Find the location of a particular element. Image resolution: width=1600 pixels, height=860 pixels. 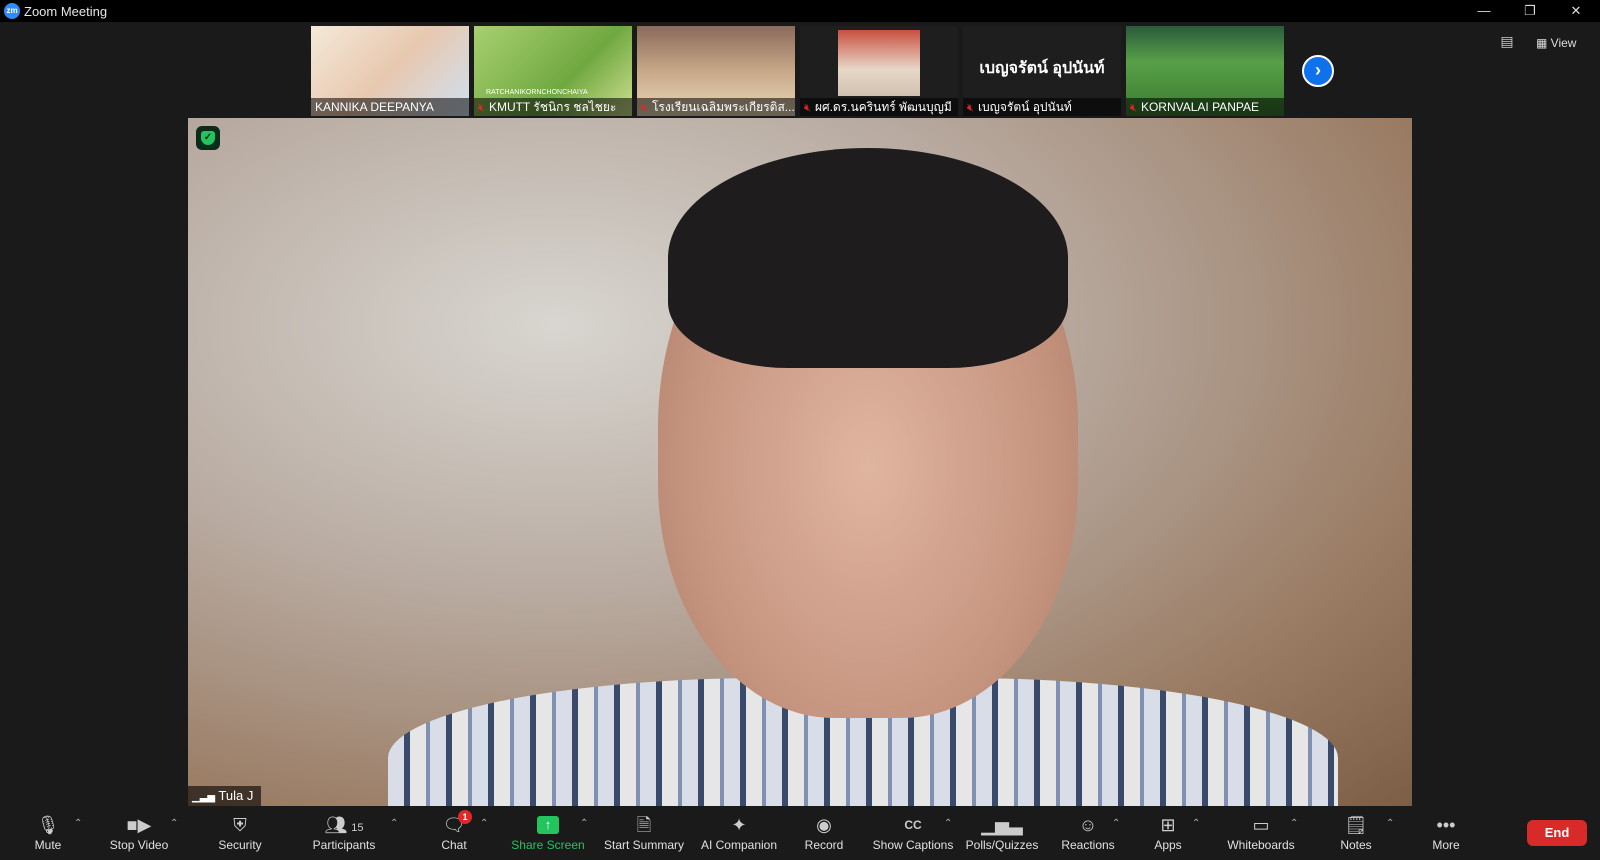

video-camera-icon: ■▶ is located at coordinates (139, 825).